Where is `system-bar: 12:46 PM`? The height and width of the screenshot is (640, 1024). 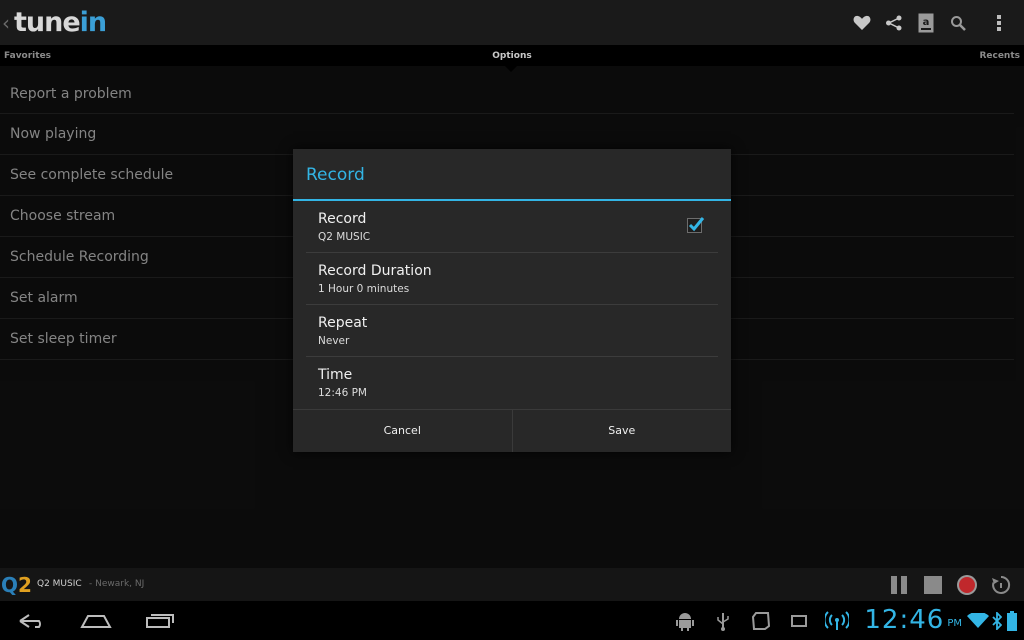
system-bar: 12:46 PM is located at coordinates (512, 620).